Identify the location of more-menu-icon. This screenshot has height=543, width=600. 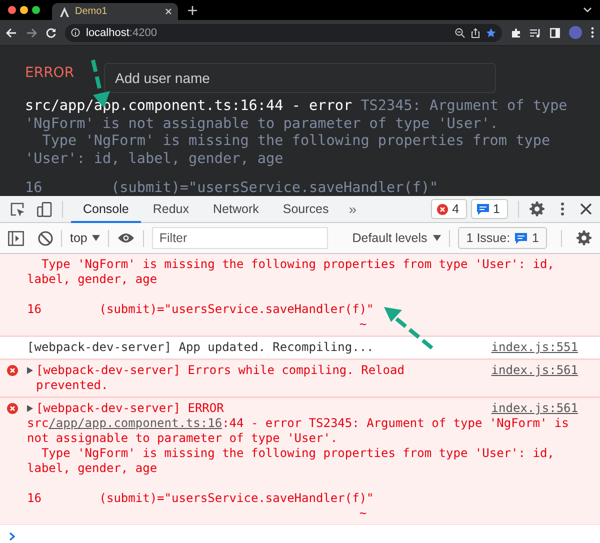
(592, 32).